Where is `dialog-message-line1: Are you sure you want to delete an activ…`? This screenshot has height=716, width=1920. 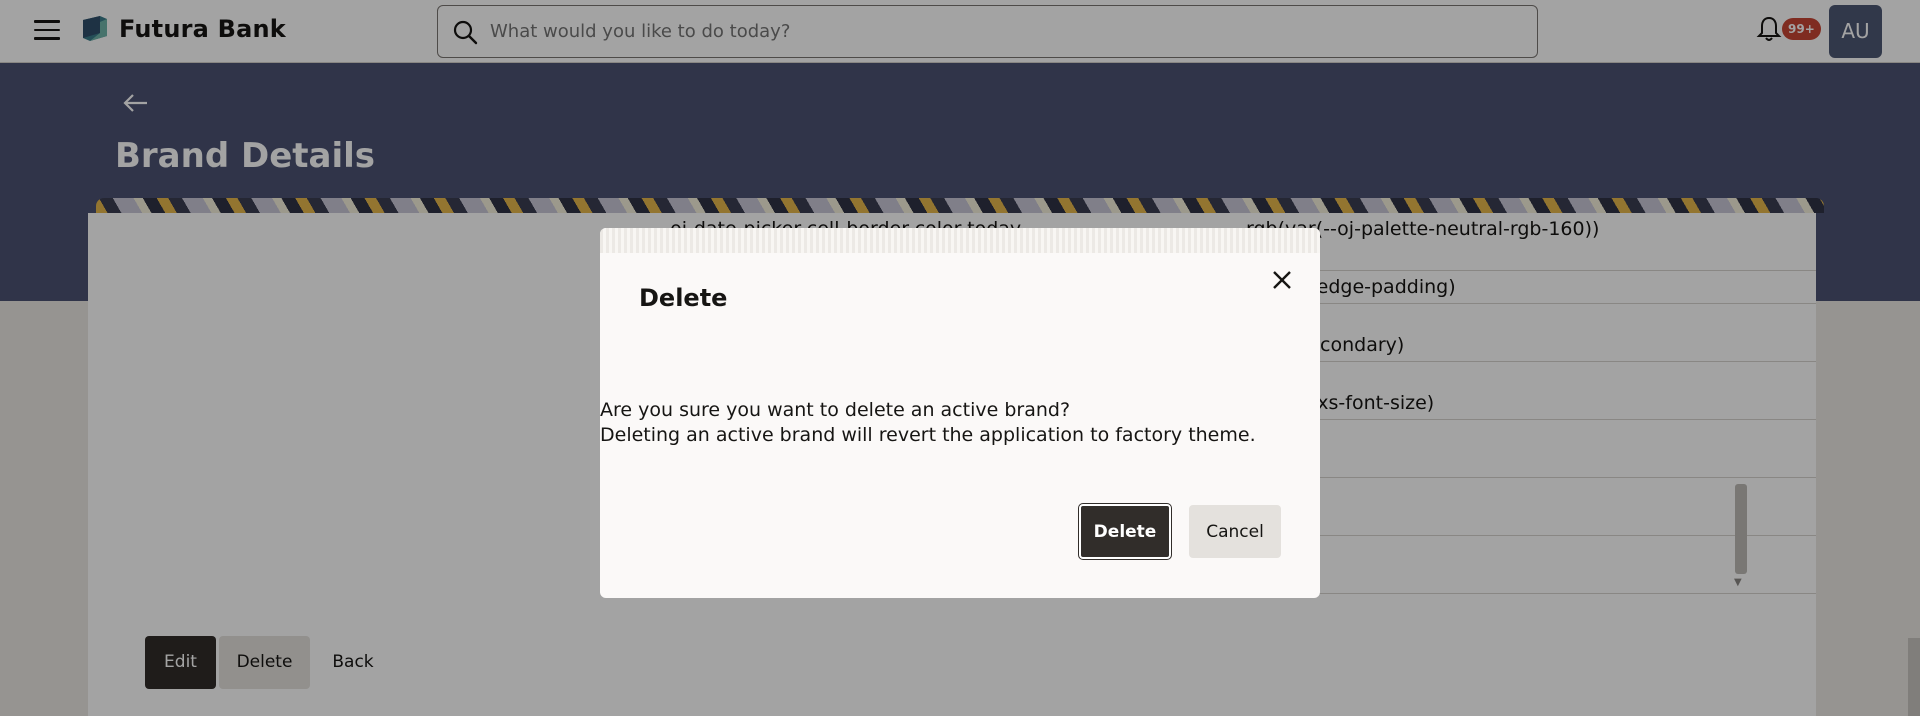
dialog-message-line1: Are you sure you want to delete an activ… is located at coordinates (835, 410).